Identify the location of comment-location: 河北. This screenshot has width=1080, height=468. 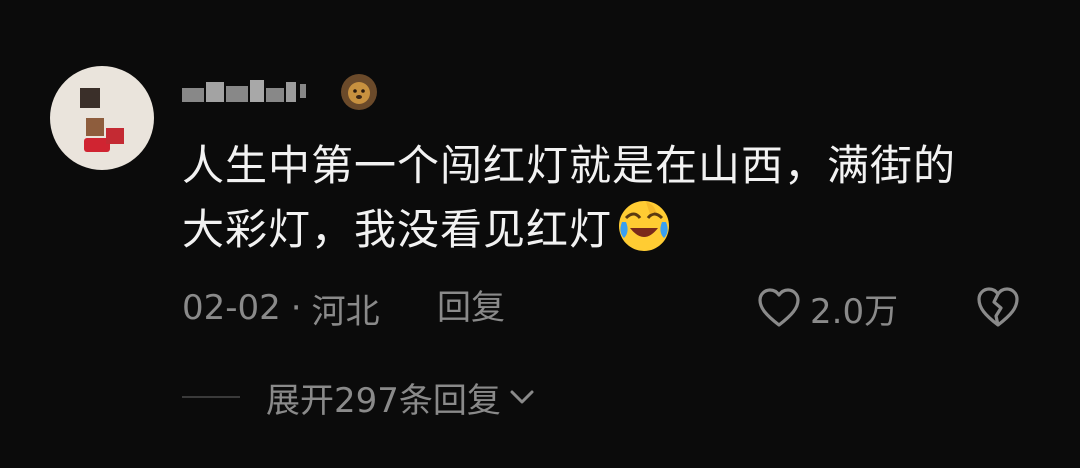
(345, 311).